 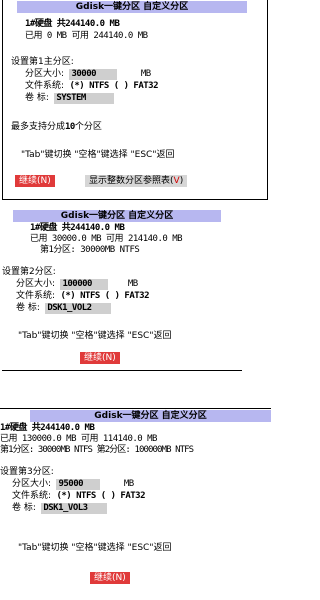 I want to click on size-row: 分区大小: 100000 MB, so click(x=77, y=284).